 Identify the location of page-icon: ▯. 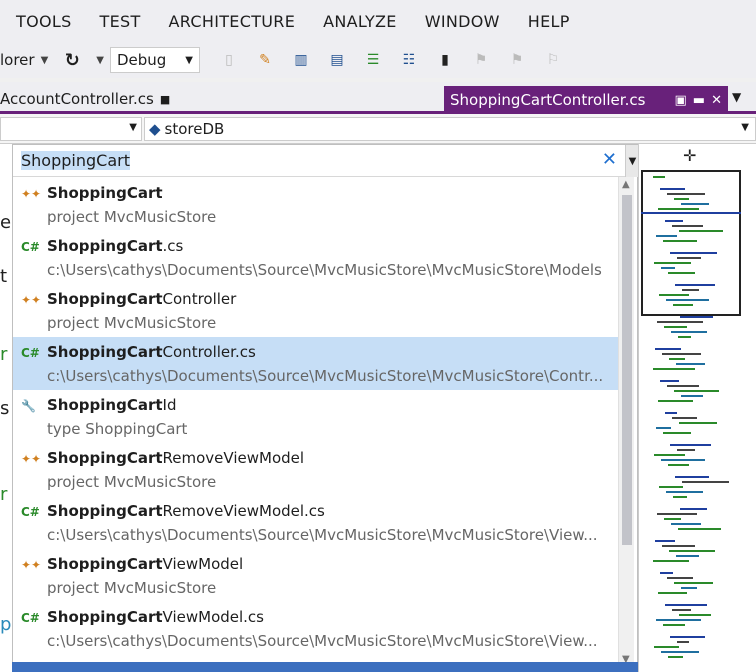
(229, 60).